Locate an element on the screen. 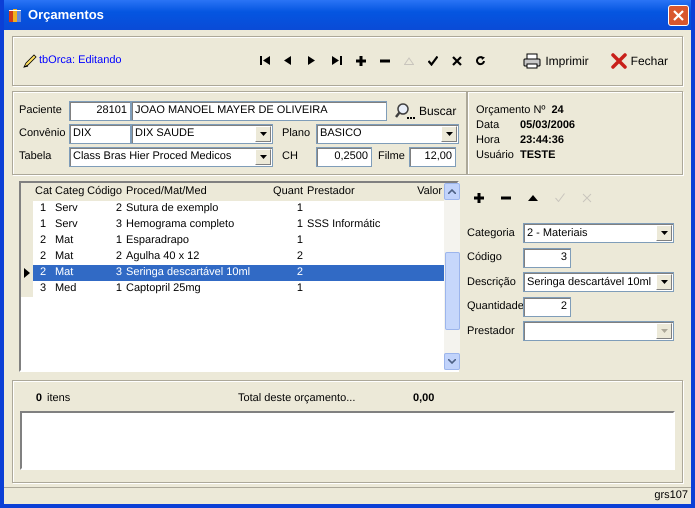 This screenshot has height=508, width=695. editing-status: tbOrca: Editando is located at coordinates (80, 61).